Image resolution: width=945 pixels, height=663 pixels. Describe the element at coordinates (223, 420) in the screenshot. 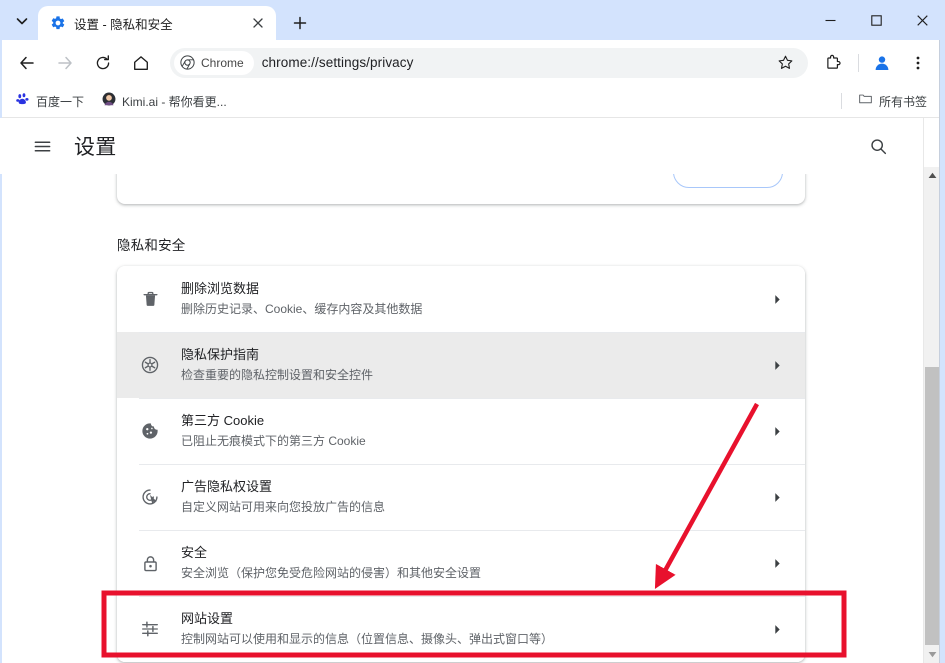

I see `row-title: 第三方 Cookie` at that location.